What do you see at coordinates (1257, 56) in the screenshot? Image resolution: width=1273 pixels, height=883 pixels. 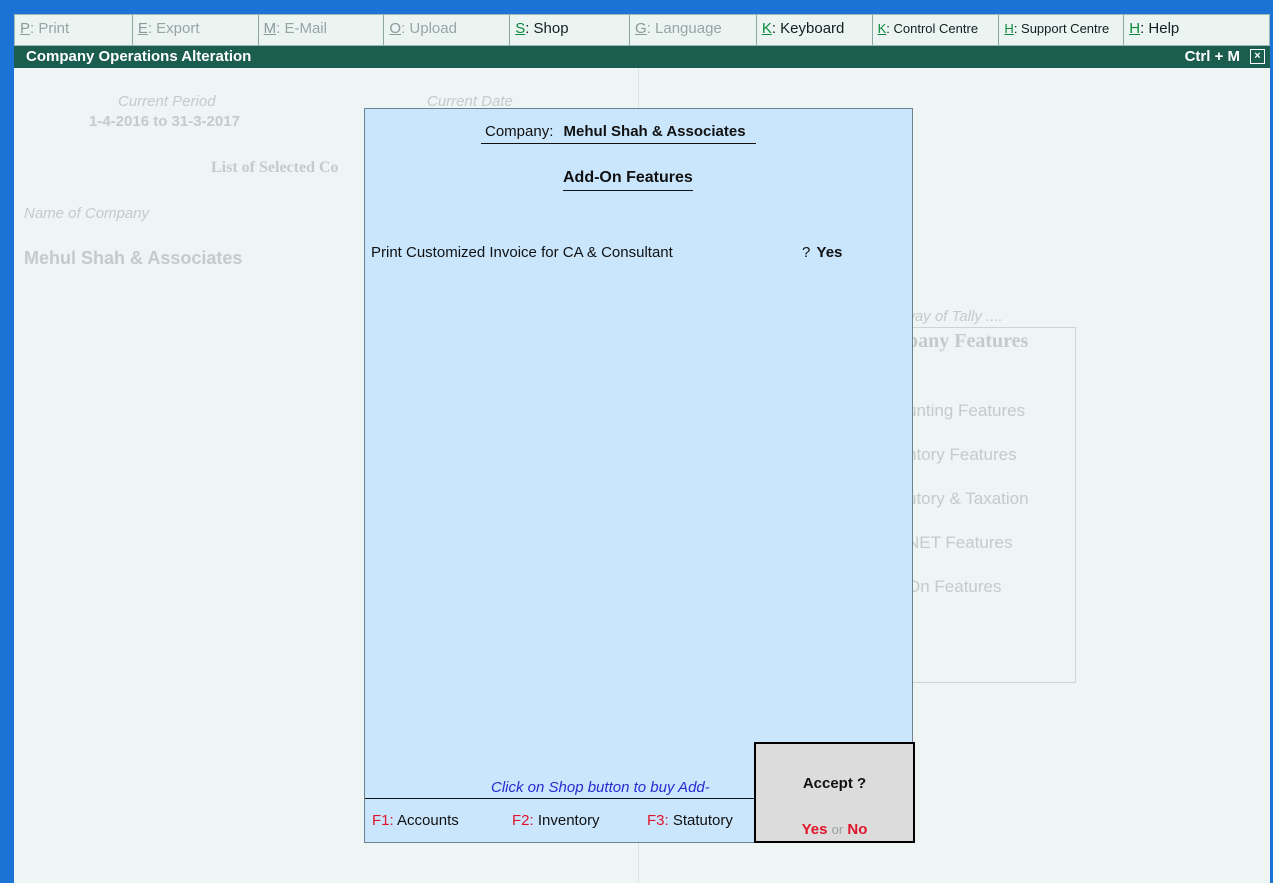 I see `close-icon: ×` at bounding box center [1257, 56].